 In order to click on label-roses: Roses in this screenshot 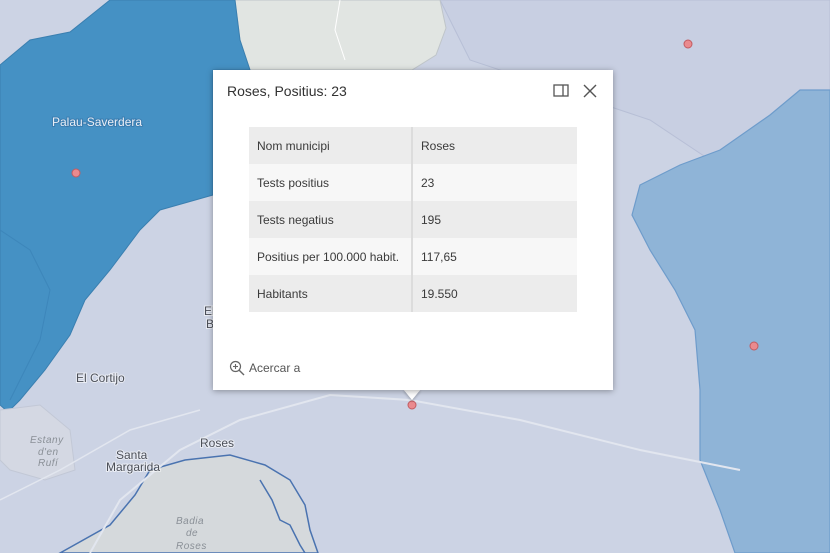, I will do `click(217, 443)`.